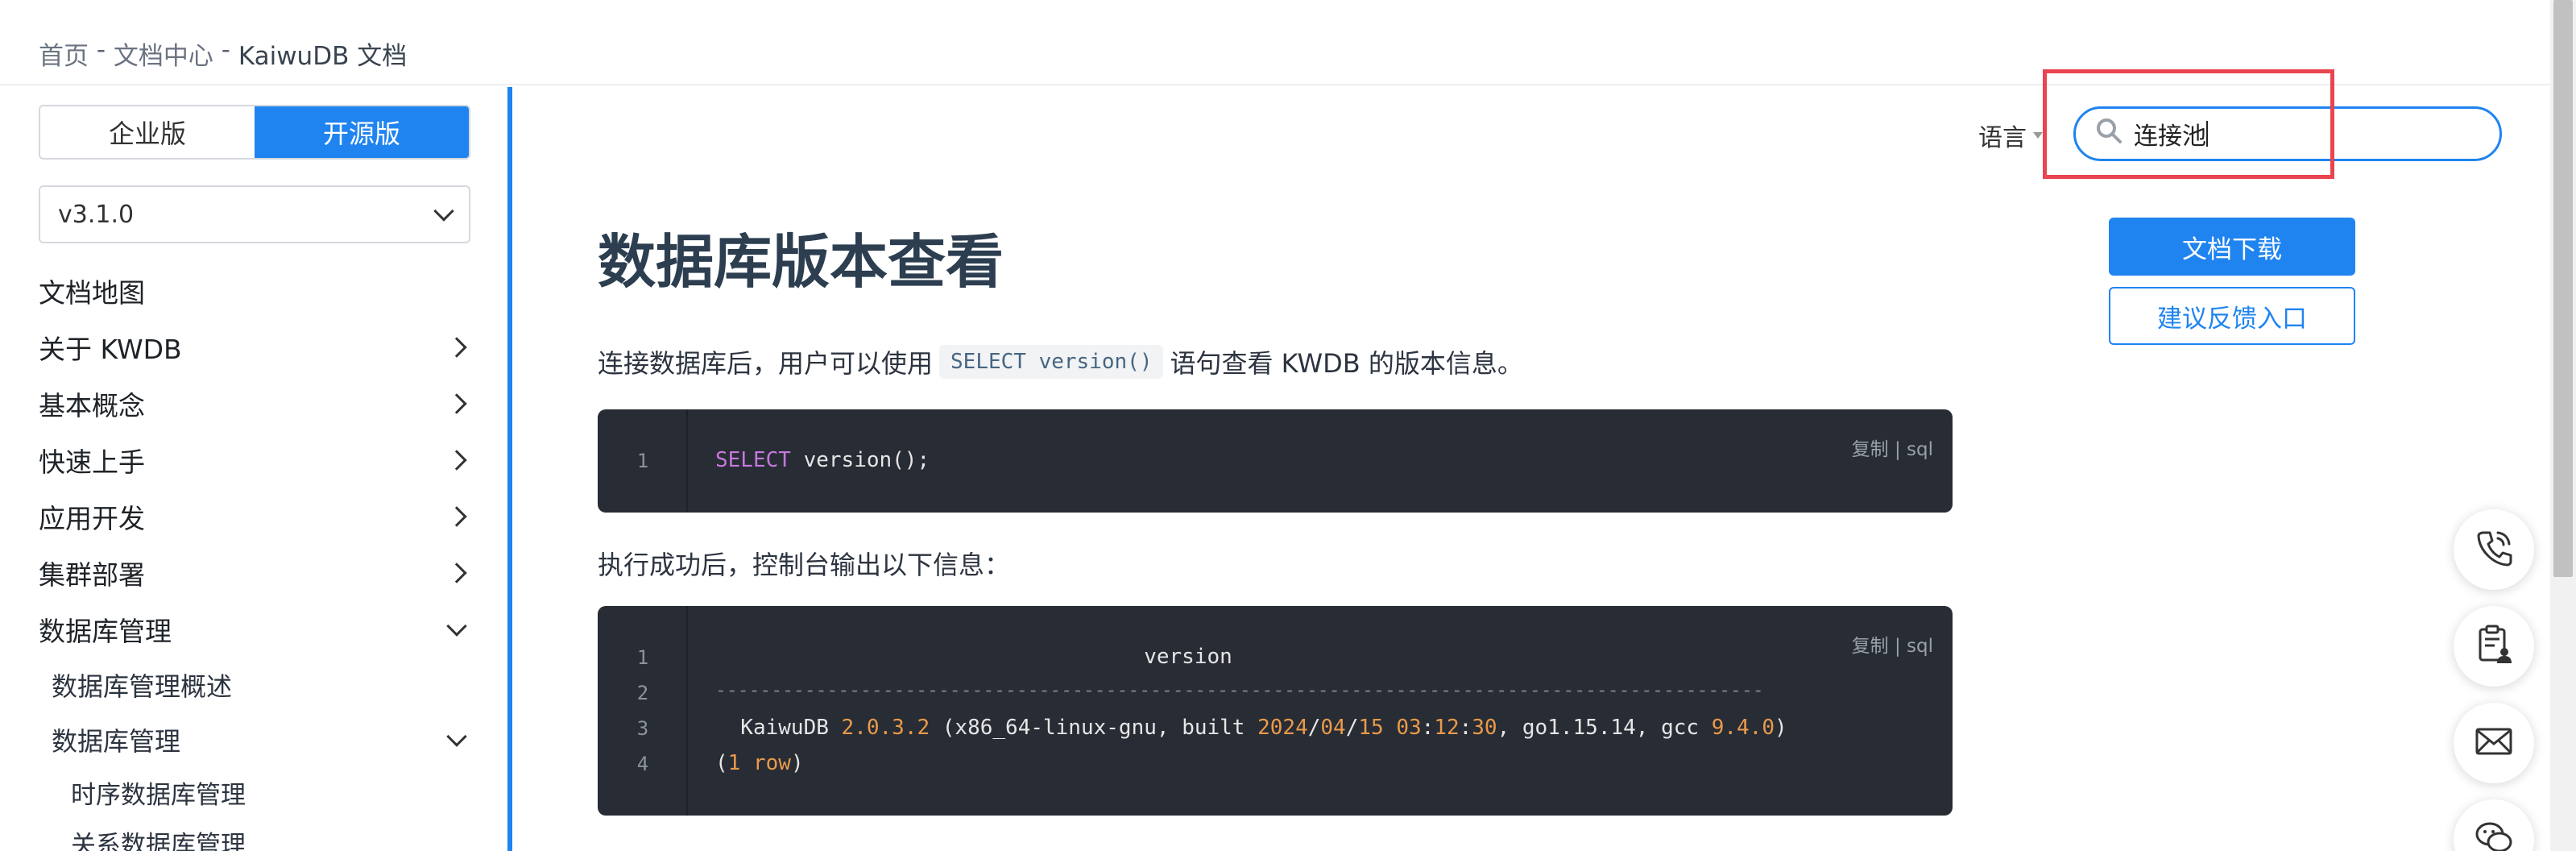 The image size is (2576, 851). I want to click on numeric-literal: 12, so click(1447, 728).